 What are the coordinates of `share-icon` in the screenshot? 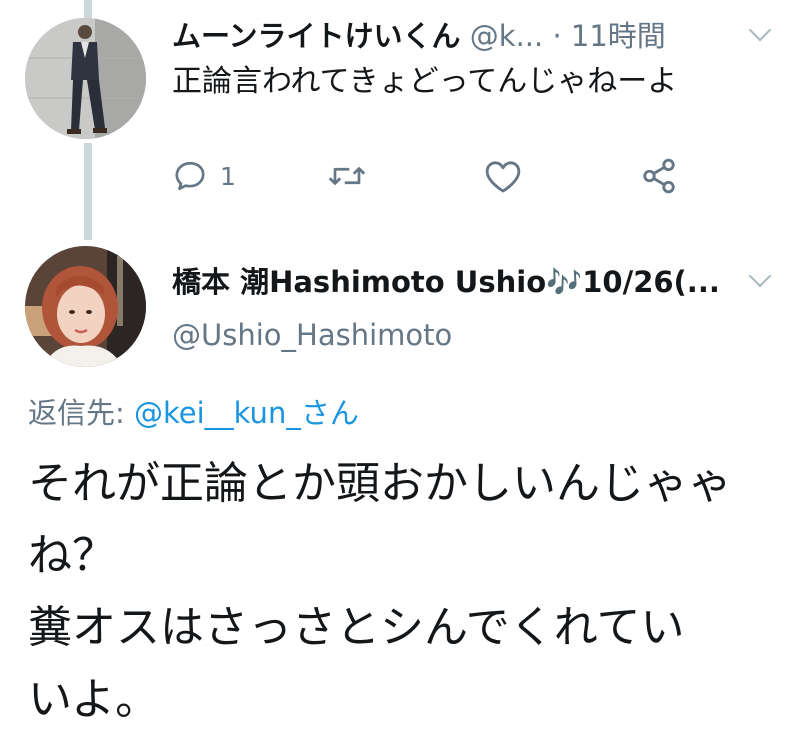 It's located at (659, 176).